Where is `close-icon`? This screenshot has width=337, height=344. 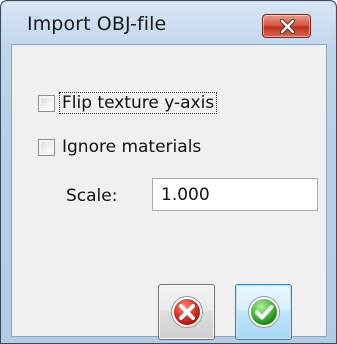 close-icon is located at coordinates (287, 26).